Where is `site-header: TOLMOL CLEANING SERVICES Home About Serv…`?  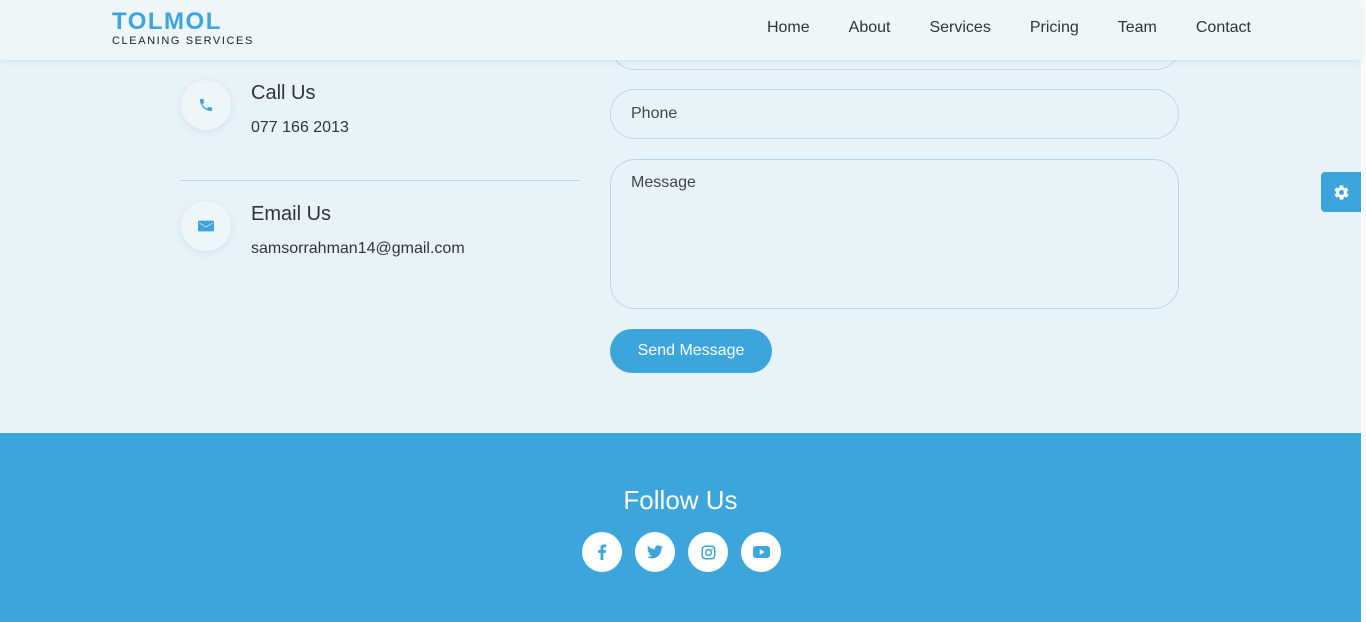 site-header: TOLMOL CLEANING SERVICES Home About Serv… is located at coordinates (680, 30).